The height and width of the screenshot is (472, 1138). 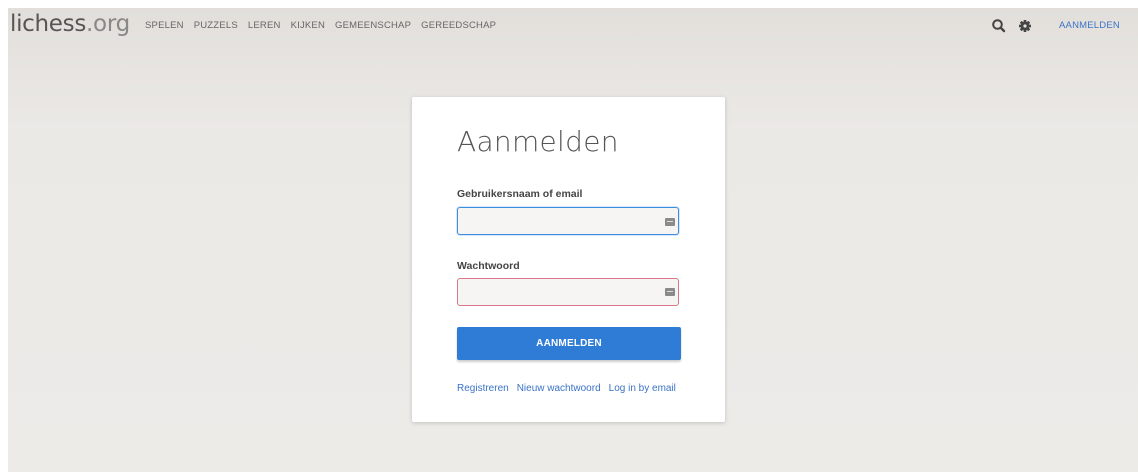 I want to click on page-title: Aanmelden, so click(x=538, y=141).